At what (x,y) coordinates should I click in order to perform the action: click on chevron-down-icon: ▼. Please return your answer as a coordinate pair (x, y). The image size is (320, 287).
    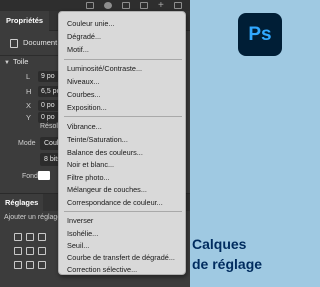
    Looking at the image, I should click on (7, 63).